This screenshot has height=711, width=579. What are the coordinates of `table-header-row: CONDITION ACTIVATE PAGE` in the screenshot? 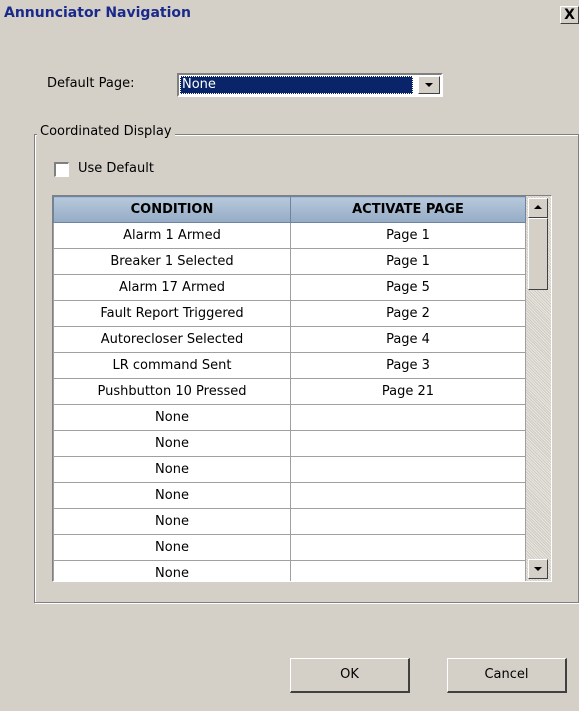 It's located at (289, 209).